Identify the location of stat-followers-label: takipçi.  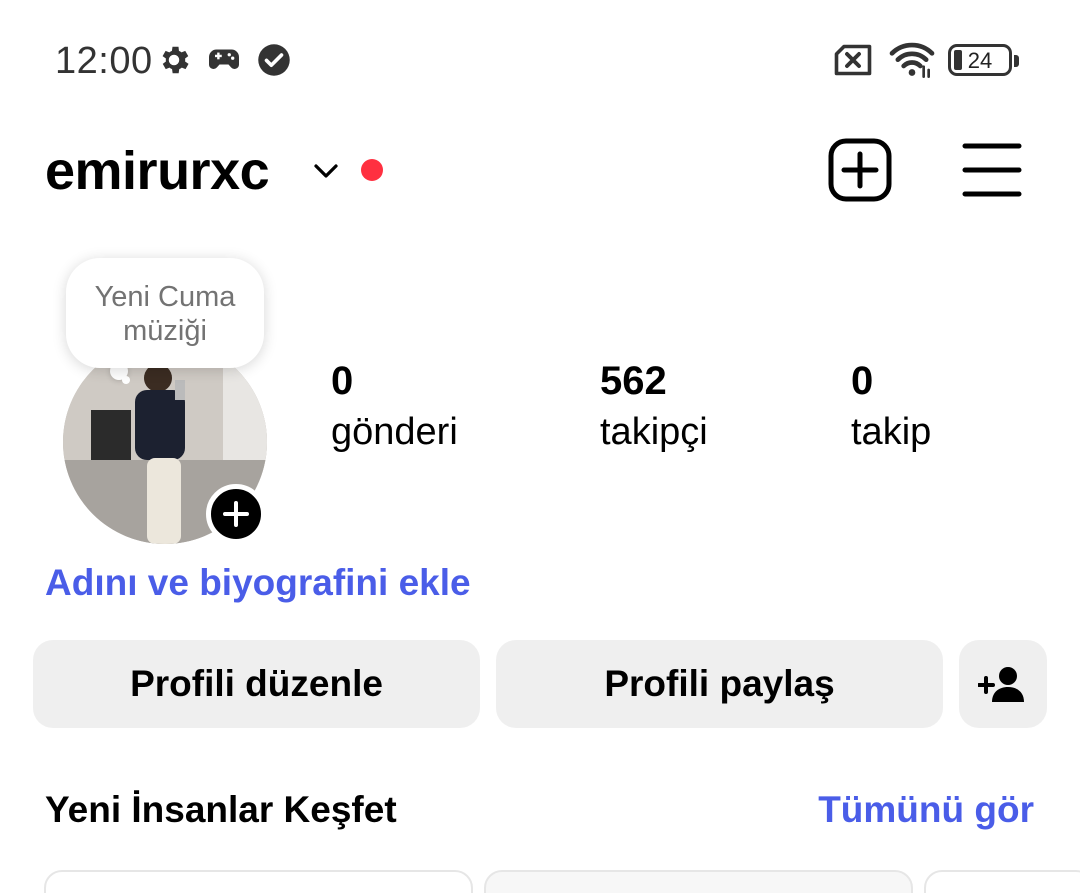
(654, 432).